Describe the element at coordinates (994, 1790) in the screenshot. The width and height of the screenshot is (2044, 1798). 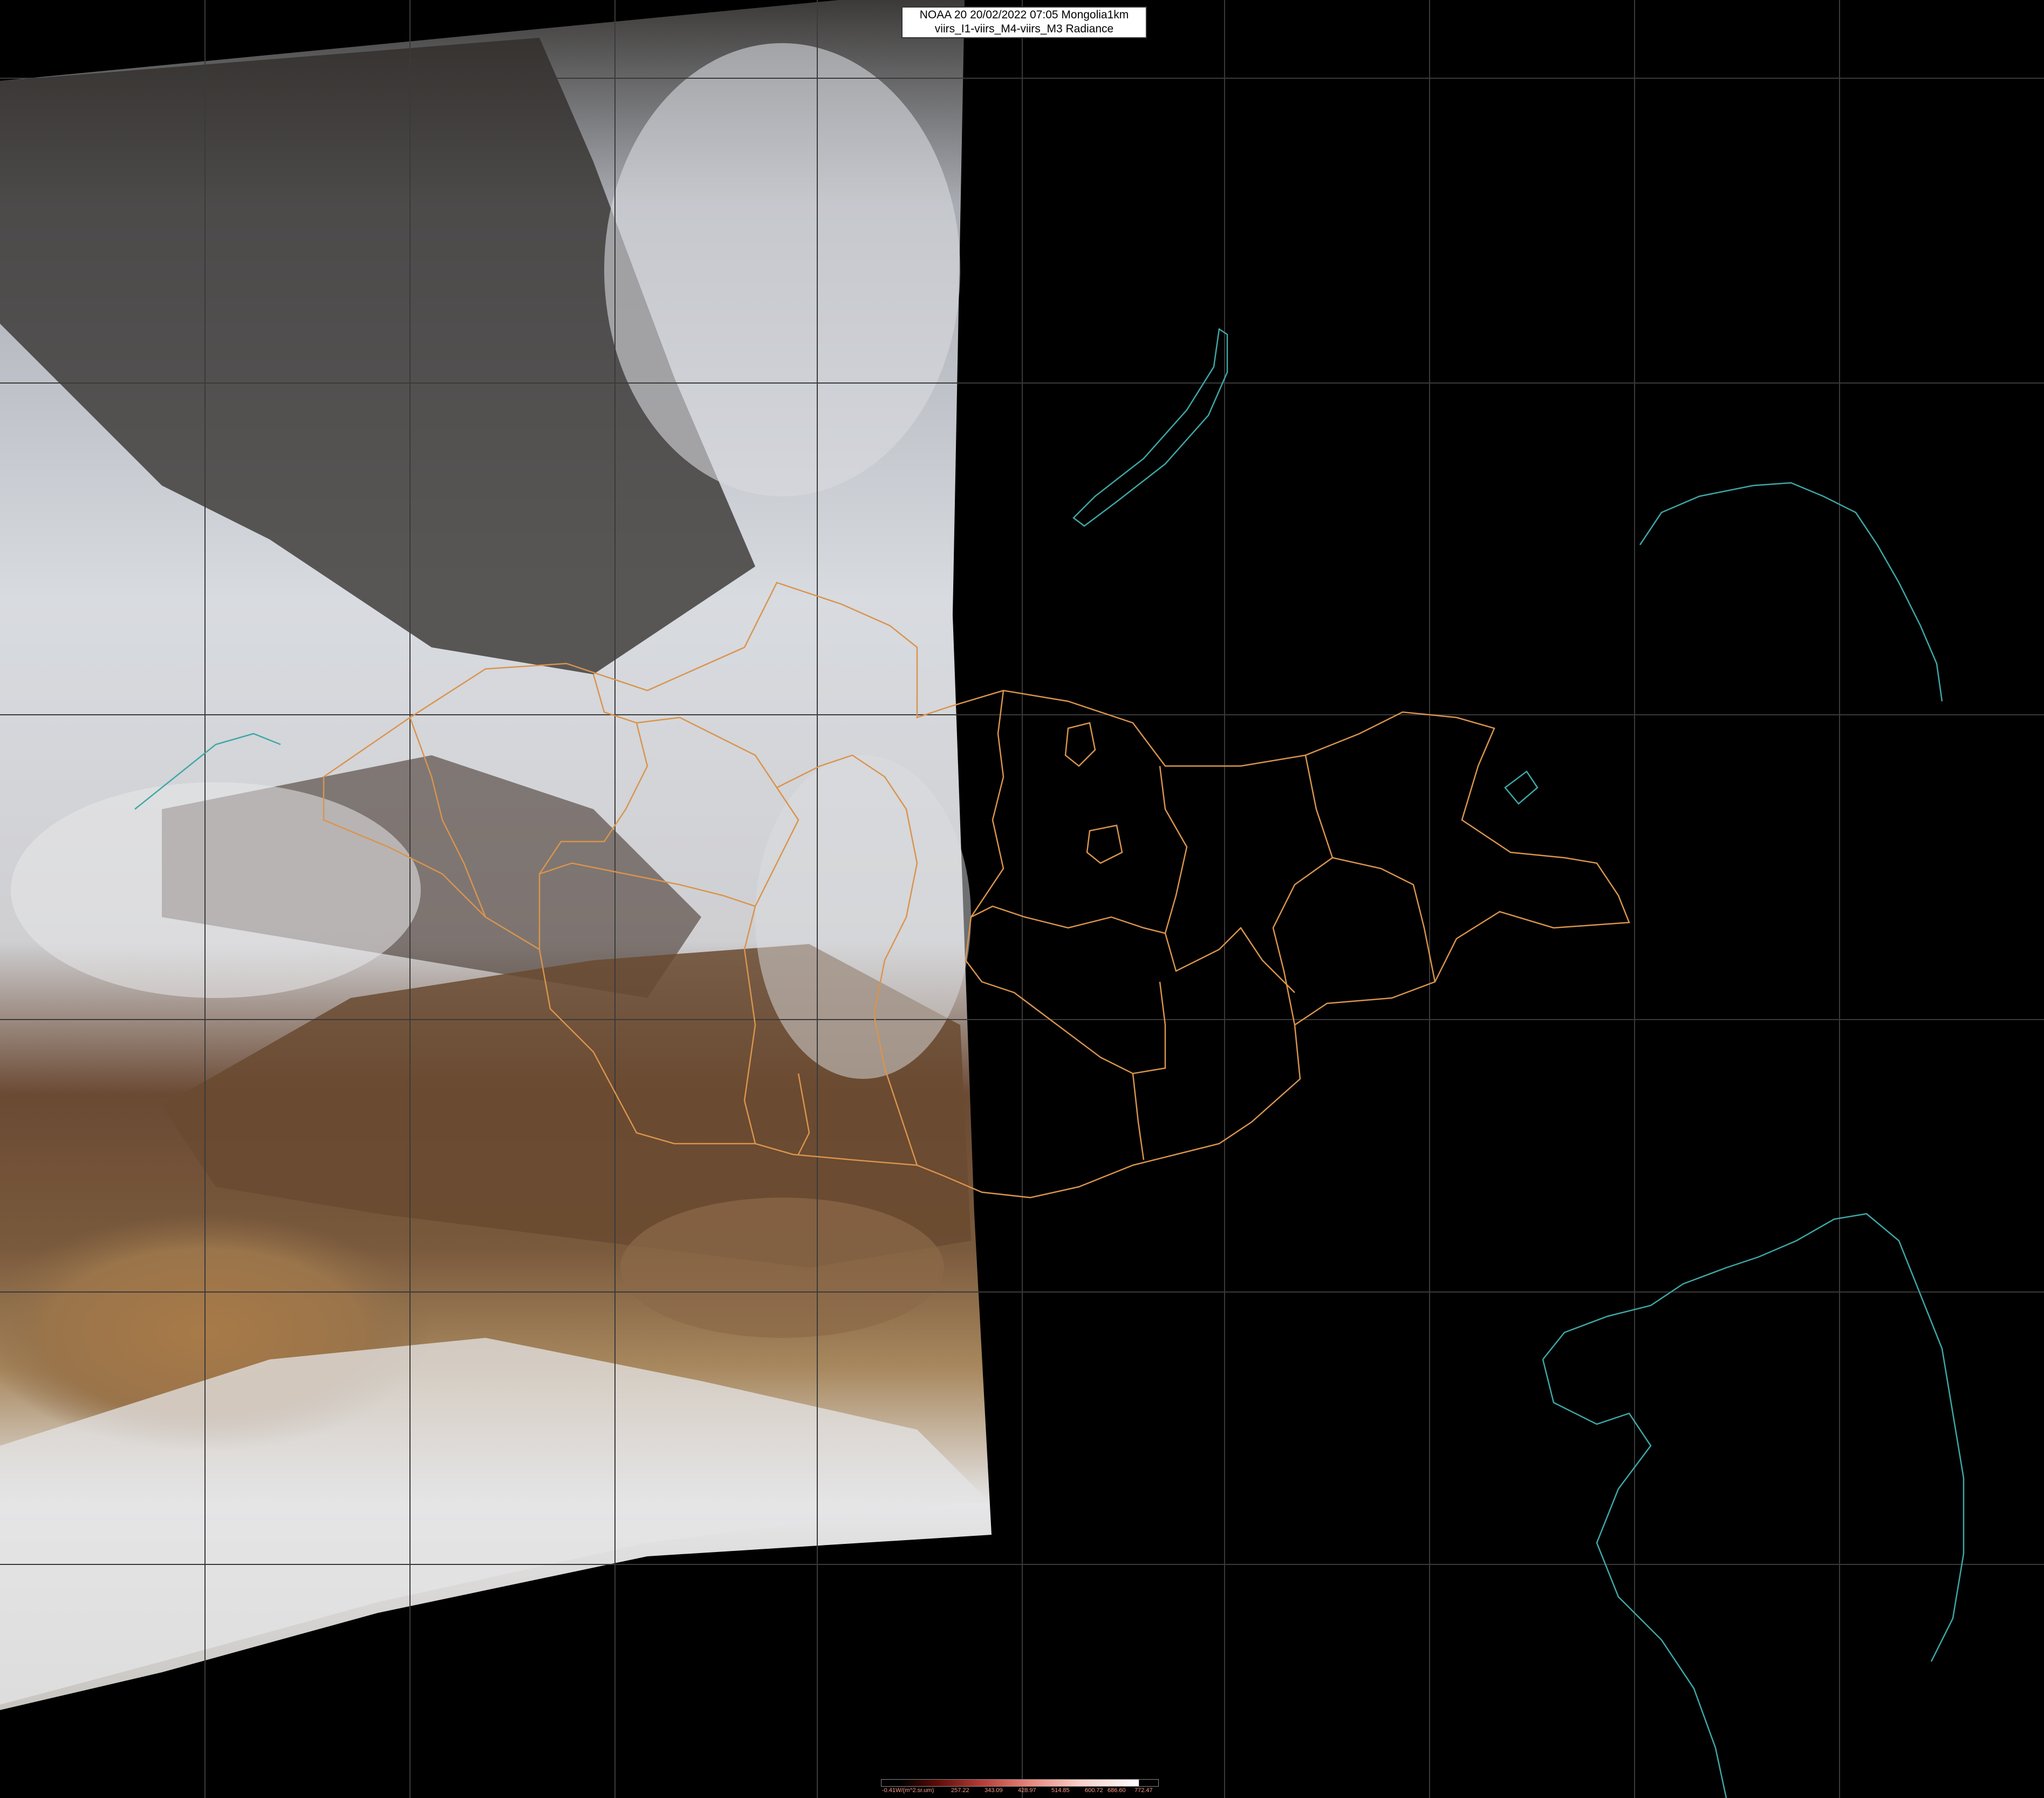
I see `legend-tick: 343.09` at that location.